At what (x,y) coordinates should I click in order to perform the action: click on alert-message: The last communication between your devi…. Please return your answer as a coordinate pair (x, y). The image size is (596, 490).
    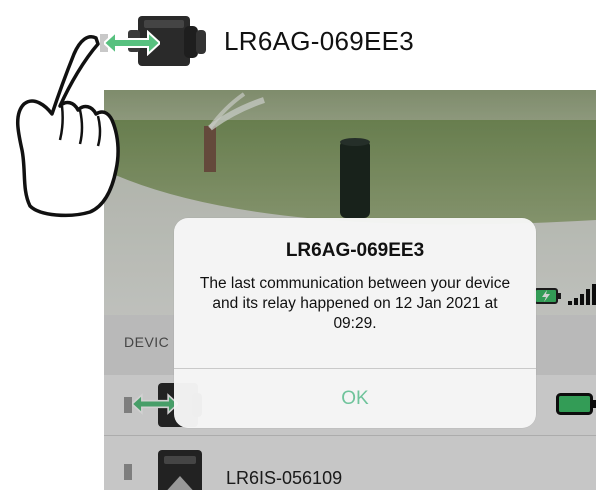
    Looking at the image, I should click on (355, 303).